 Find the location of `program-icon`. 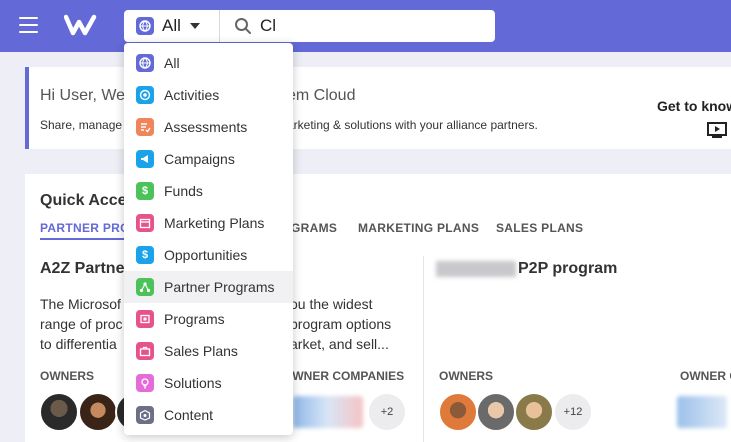

program-icon is located at coordinates (145, 319).